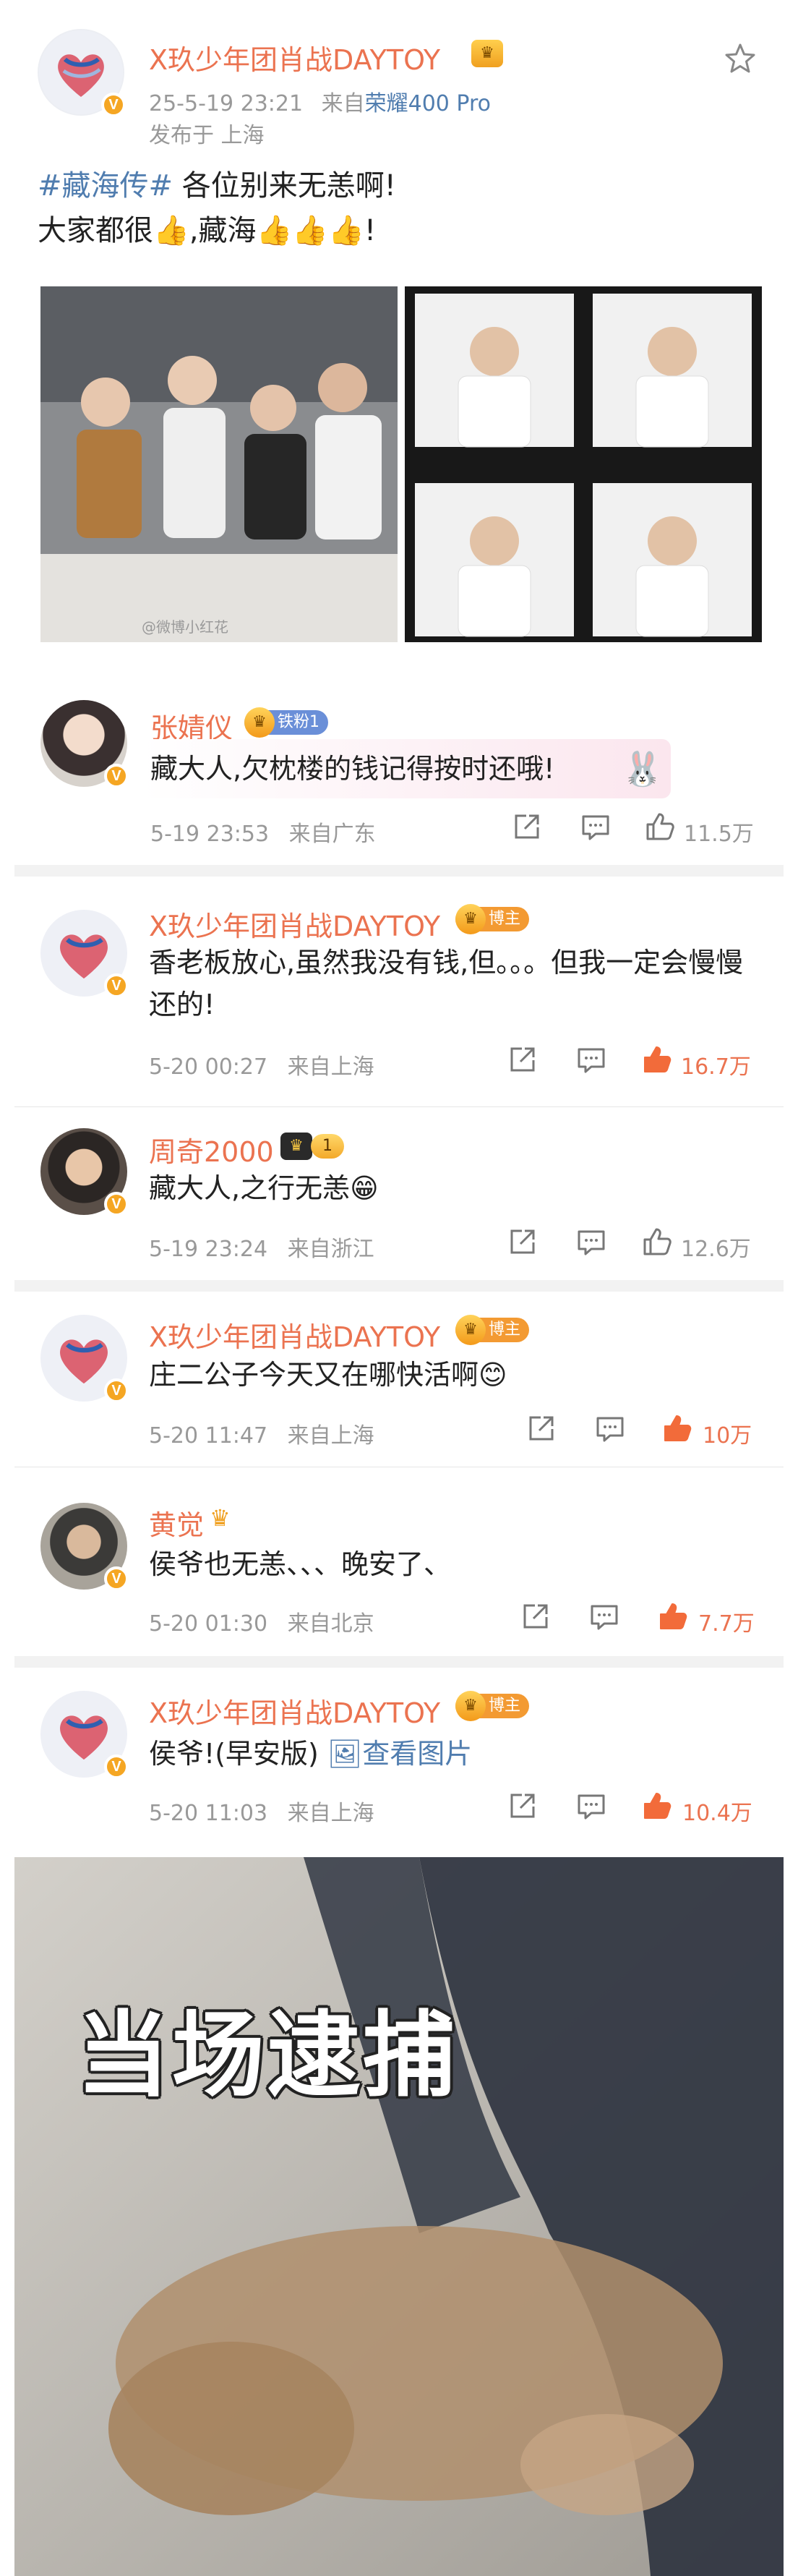  Describe the element at coordinates (234, 1754) in the screenshot. I see `comment-text-body: 侯爷!(早安版)` at that location.